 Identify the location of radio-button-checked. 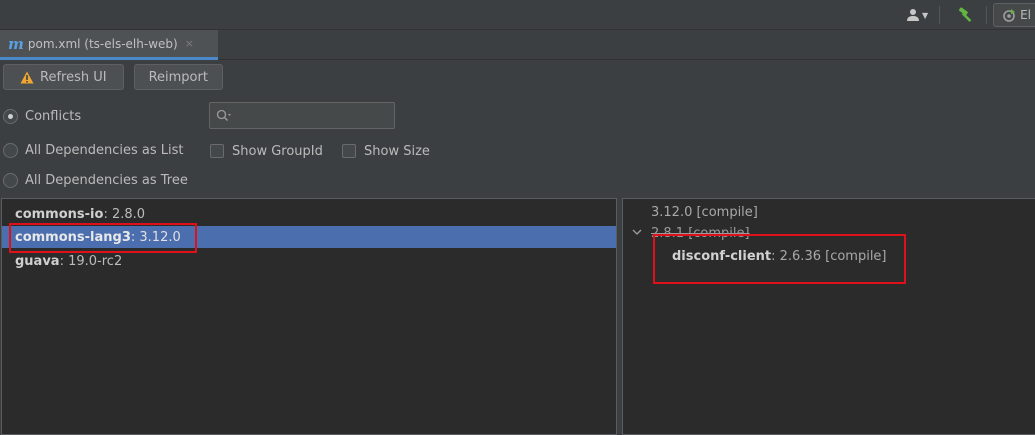
(10, 116).